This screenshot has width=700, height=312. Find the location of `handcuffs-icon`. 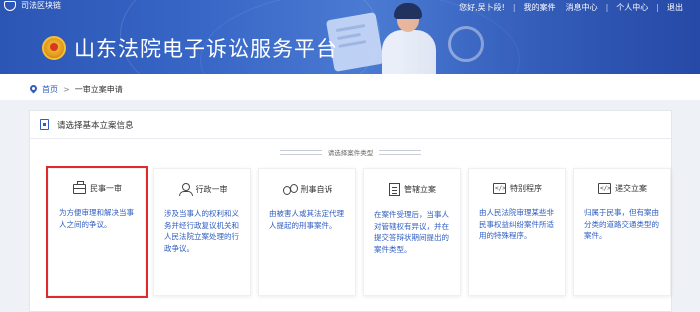

handcuffs-icon is located at coordinates (290, 189).